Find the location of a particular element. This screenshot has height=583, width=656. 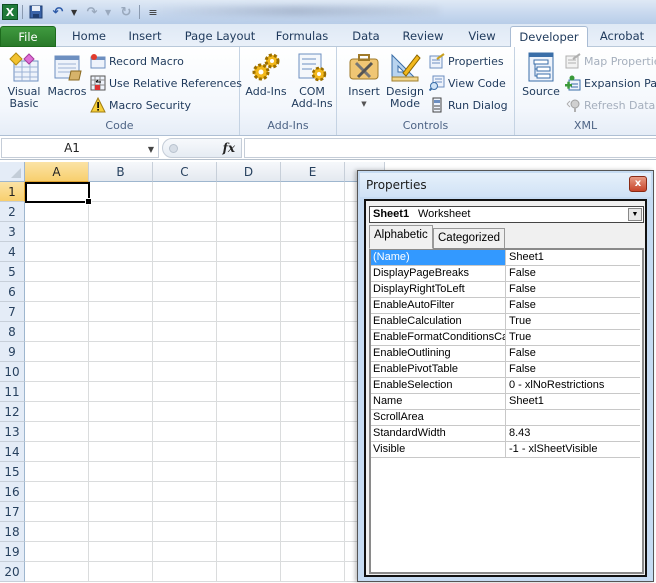

undo-dropdown-icon: ▼ is located at coordinates (75, 12).